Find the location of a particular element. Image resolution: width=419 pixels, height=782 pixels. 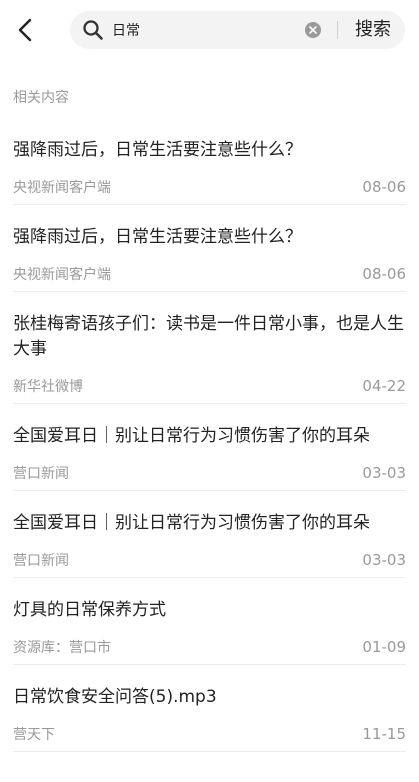

back-button is located at coordinates (25, 30).